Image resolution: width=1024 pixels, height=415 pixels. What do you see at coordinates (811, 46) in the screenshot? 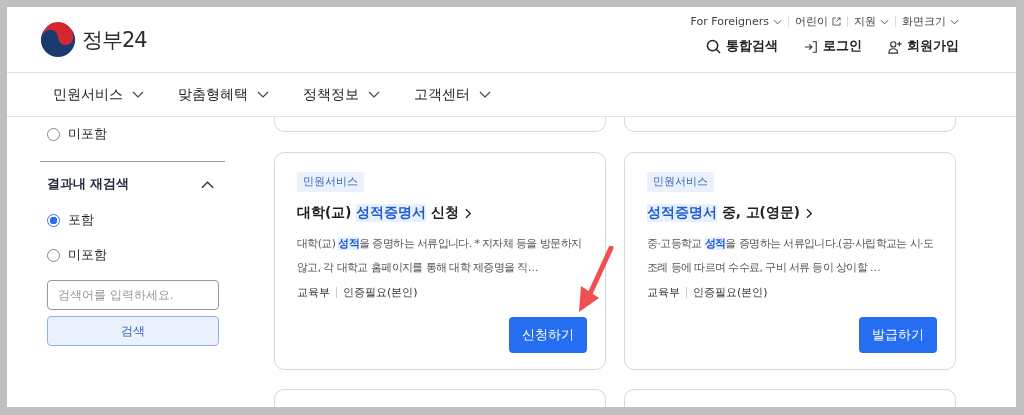
I see `login-icon` at bounding box center [811, 46].